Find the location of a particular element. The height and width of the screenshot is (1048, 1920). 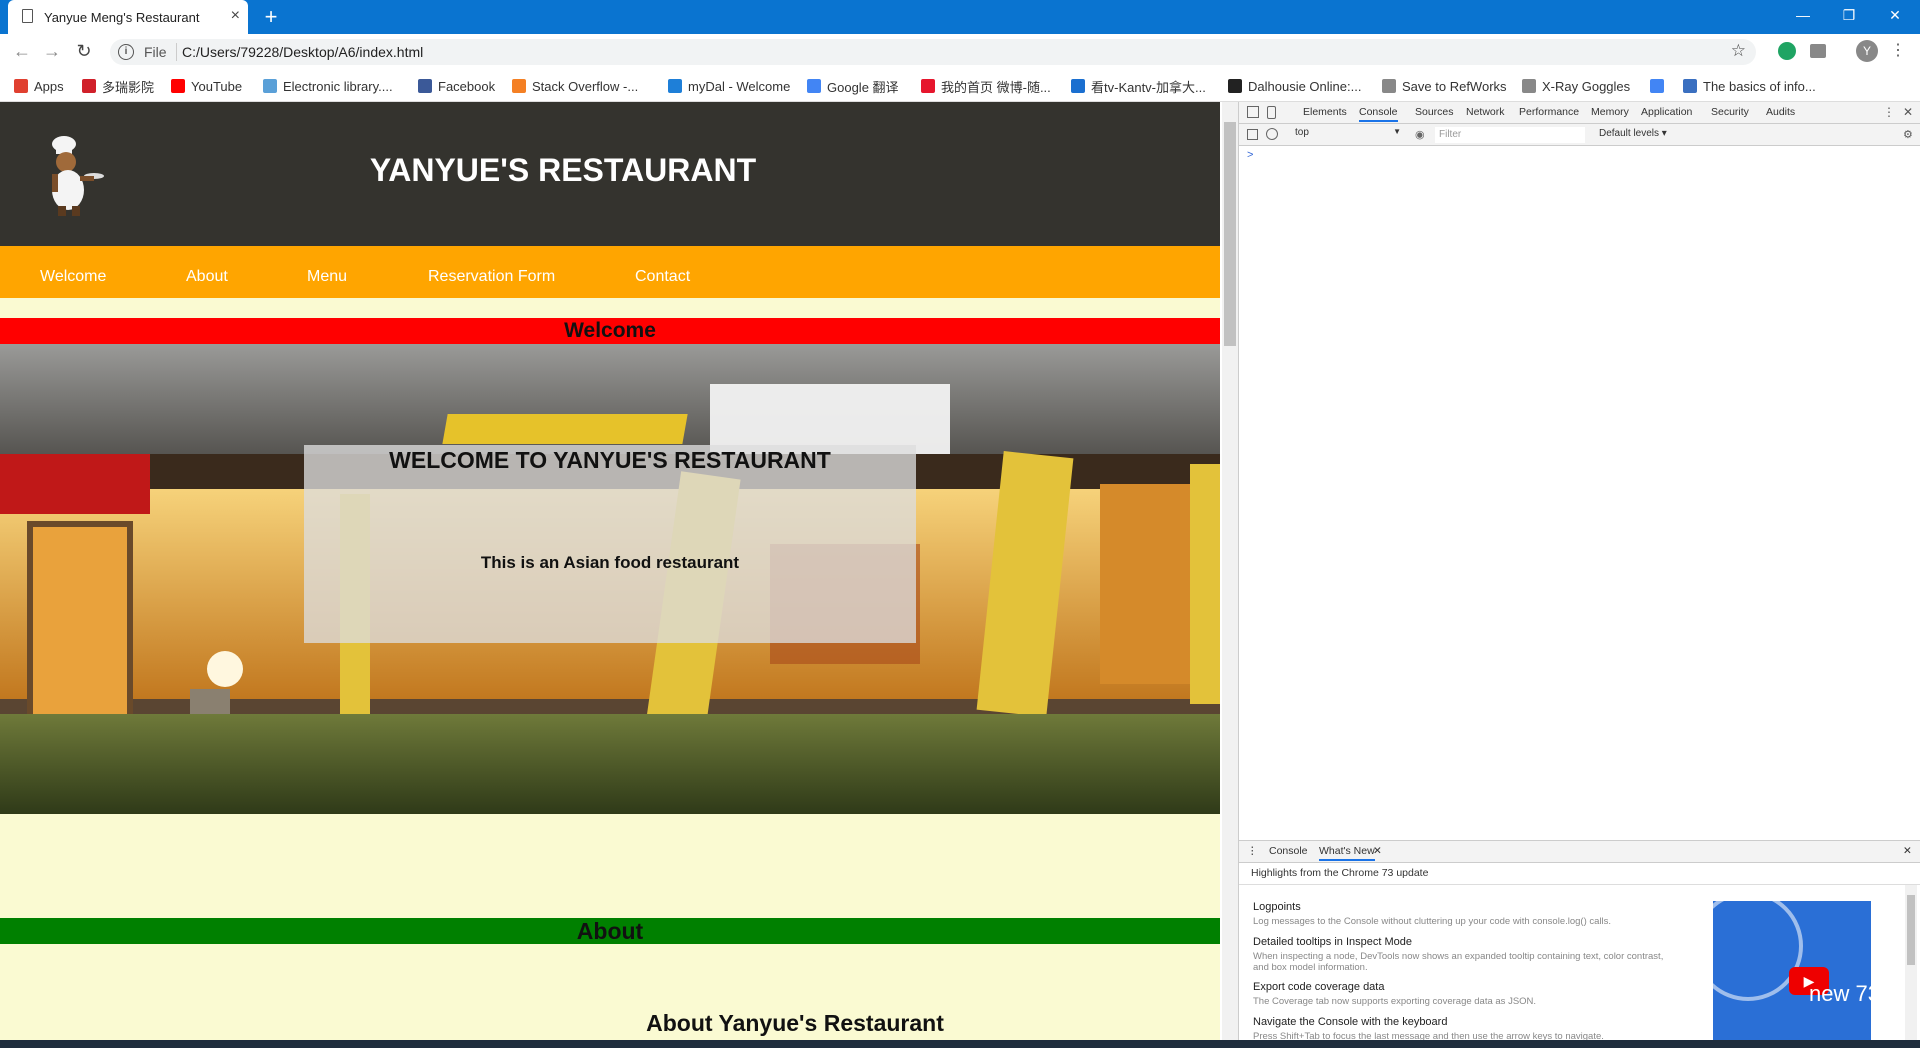

reload-icon: ↻ is located at coordinates (84, 52).